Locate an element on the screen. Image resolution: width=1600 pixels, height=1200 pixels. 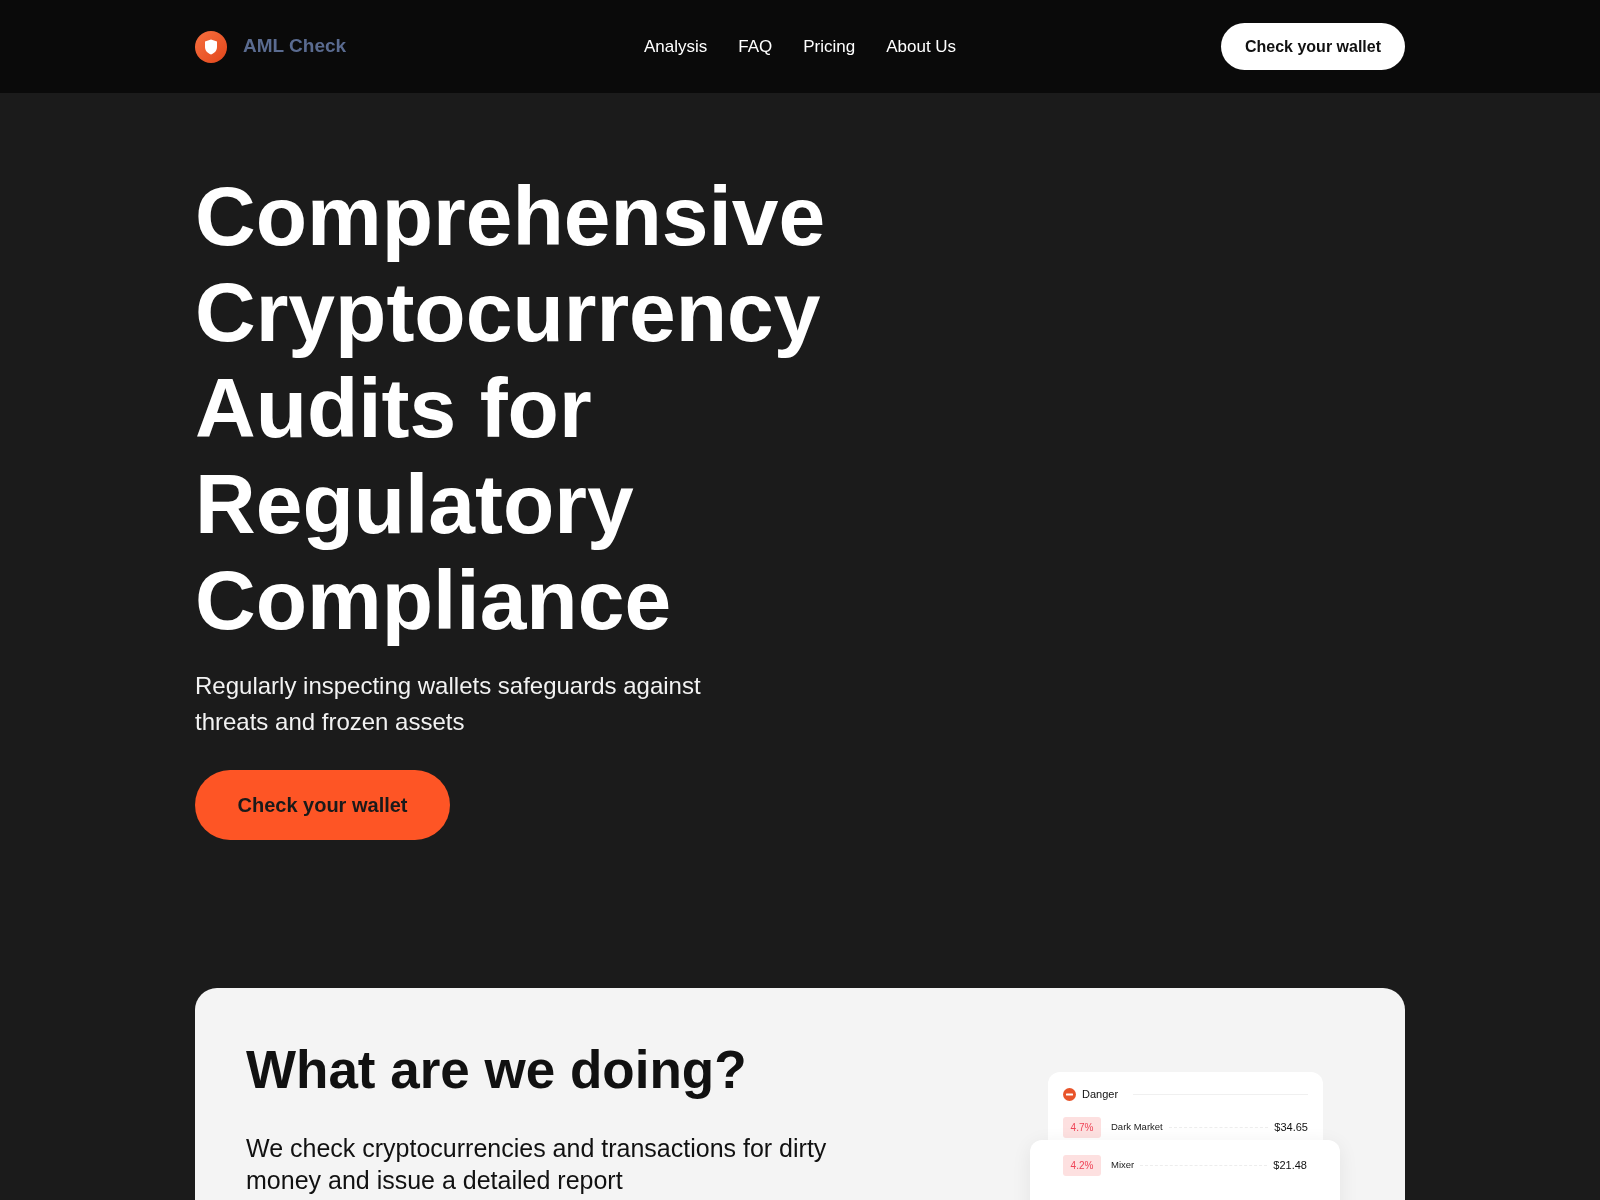
section-heading: What are we doing? is located at coordinates (497, 1070).